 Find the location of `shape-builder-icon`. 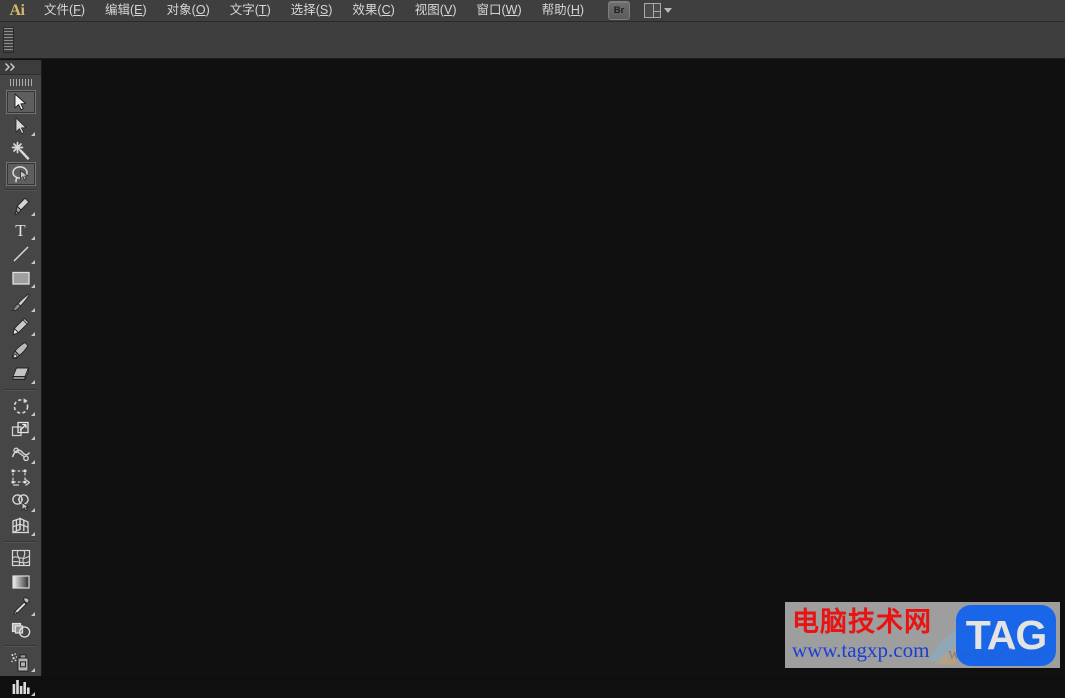

shape-builder-icon is located at coordinates (20, 502).